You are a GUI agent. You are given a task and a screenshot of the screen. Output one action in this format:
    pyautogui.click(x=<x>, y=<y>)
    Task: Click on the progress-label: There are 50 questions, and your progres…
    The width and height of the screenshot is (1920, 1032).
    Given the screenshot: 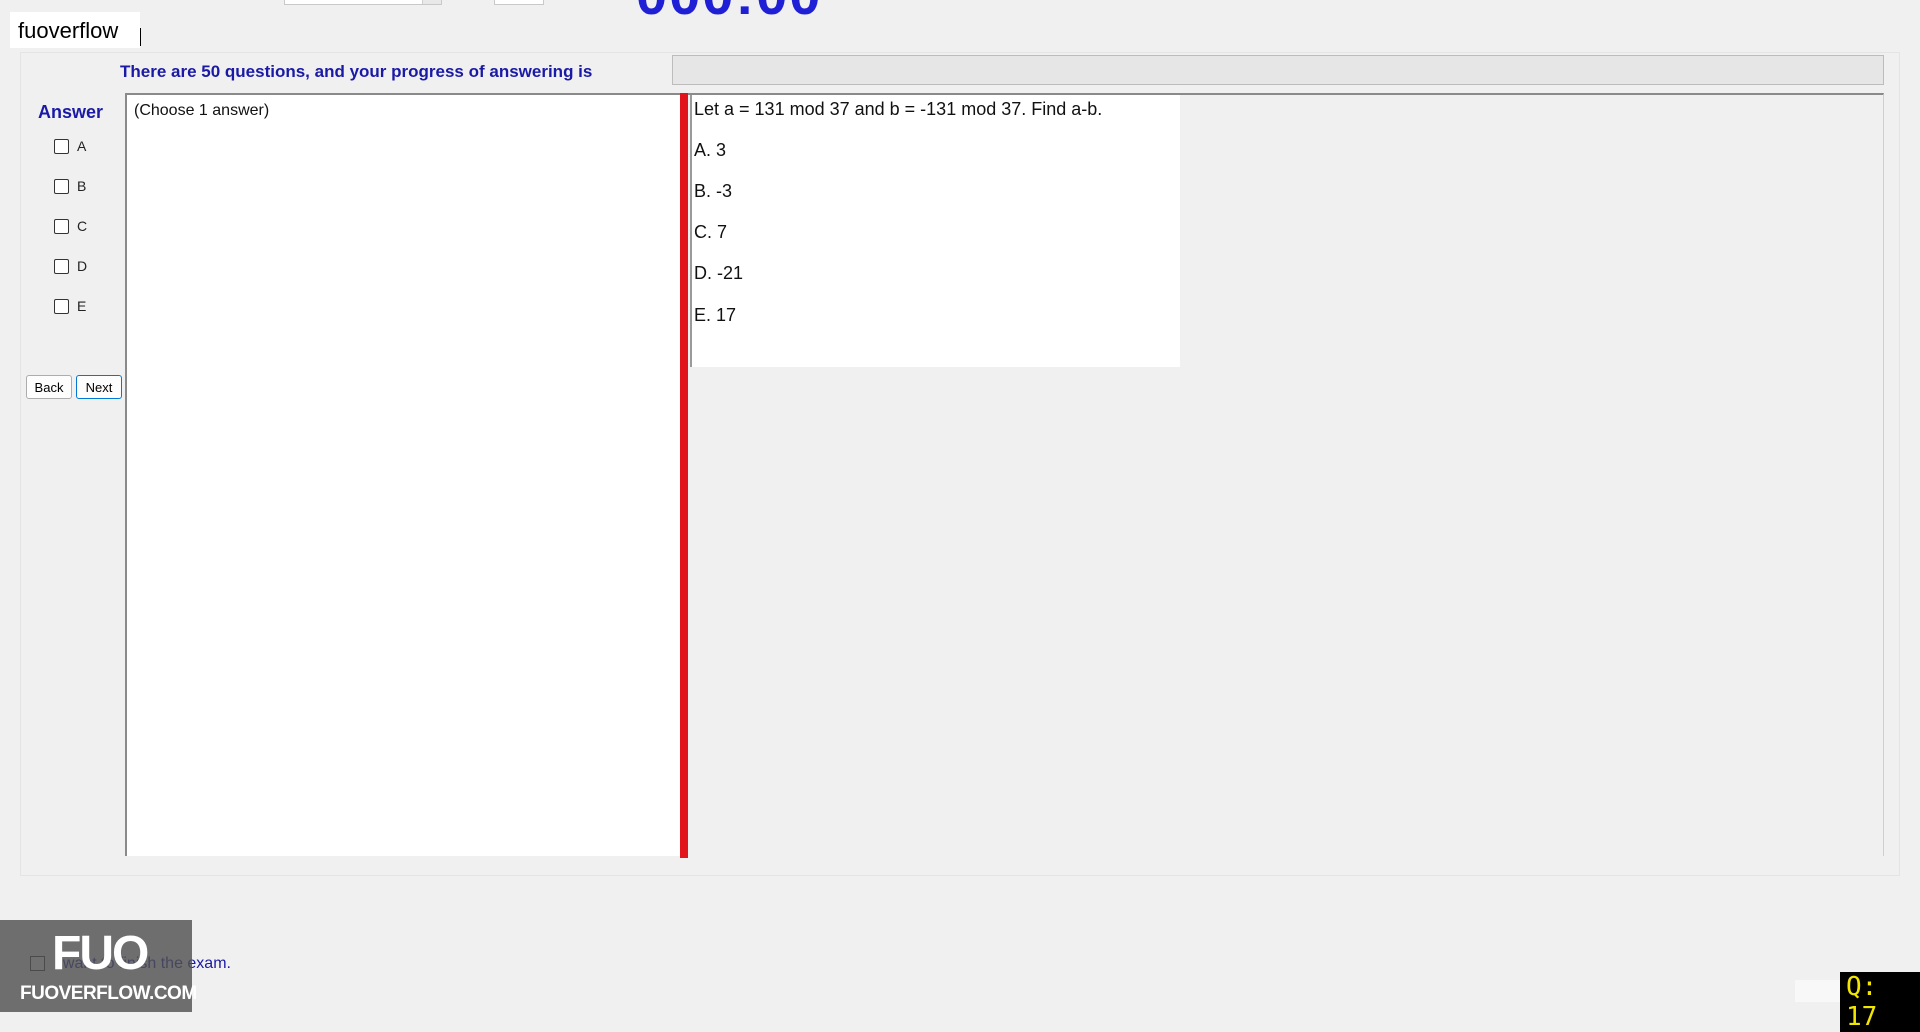 What is the action you would take?
    pyautogui.click(x=356, y=71)
    